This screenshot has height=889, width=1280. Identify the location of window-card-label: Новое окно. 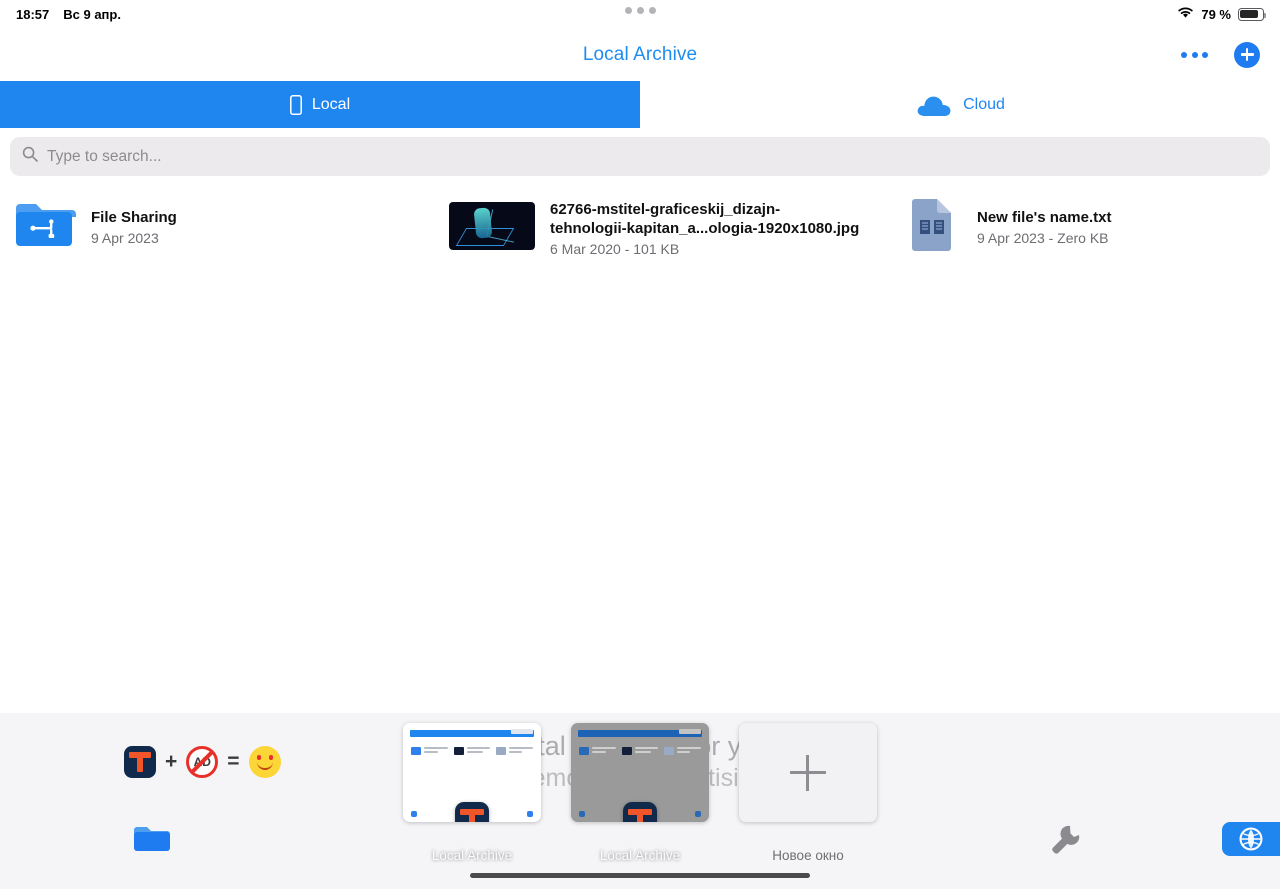
(808, 855).